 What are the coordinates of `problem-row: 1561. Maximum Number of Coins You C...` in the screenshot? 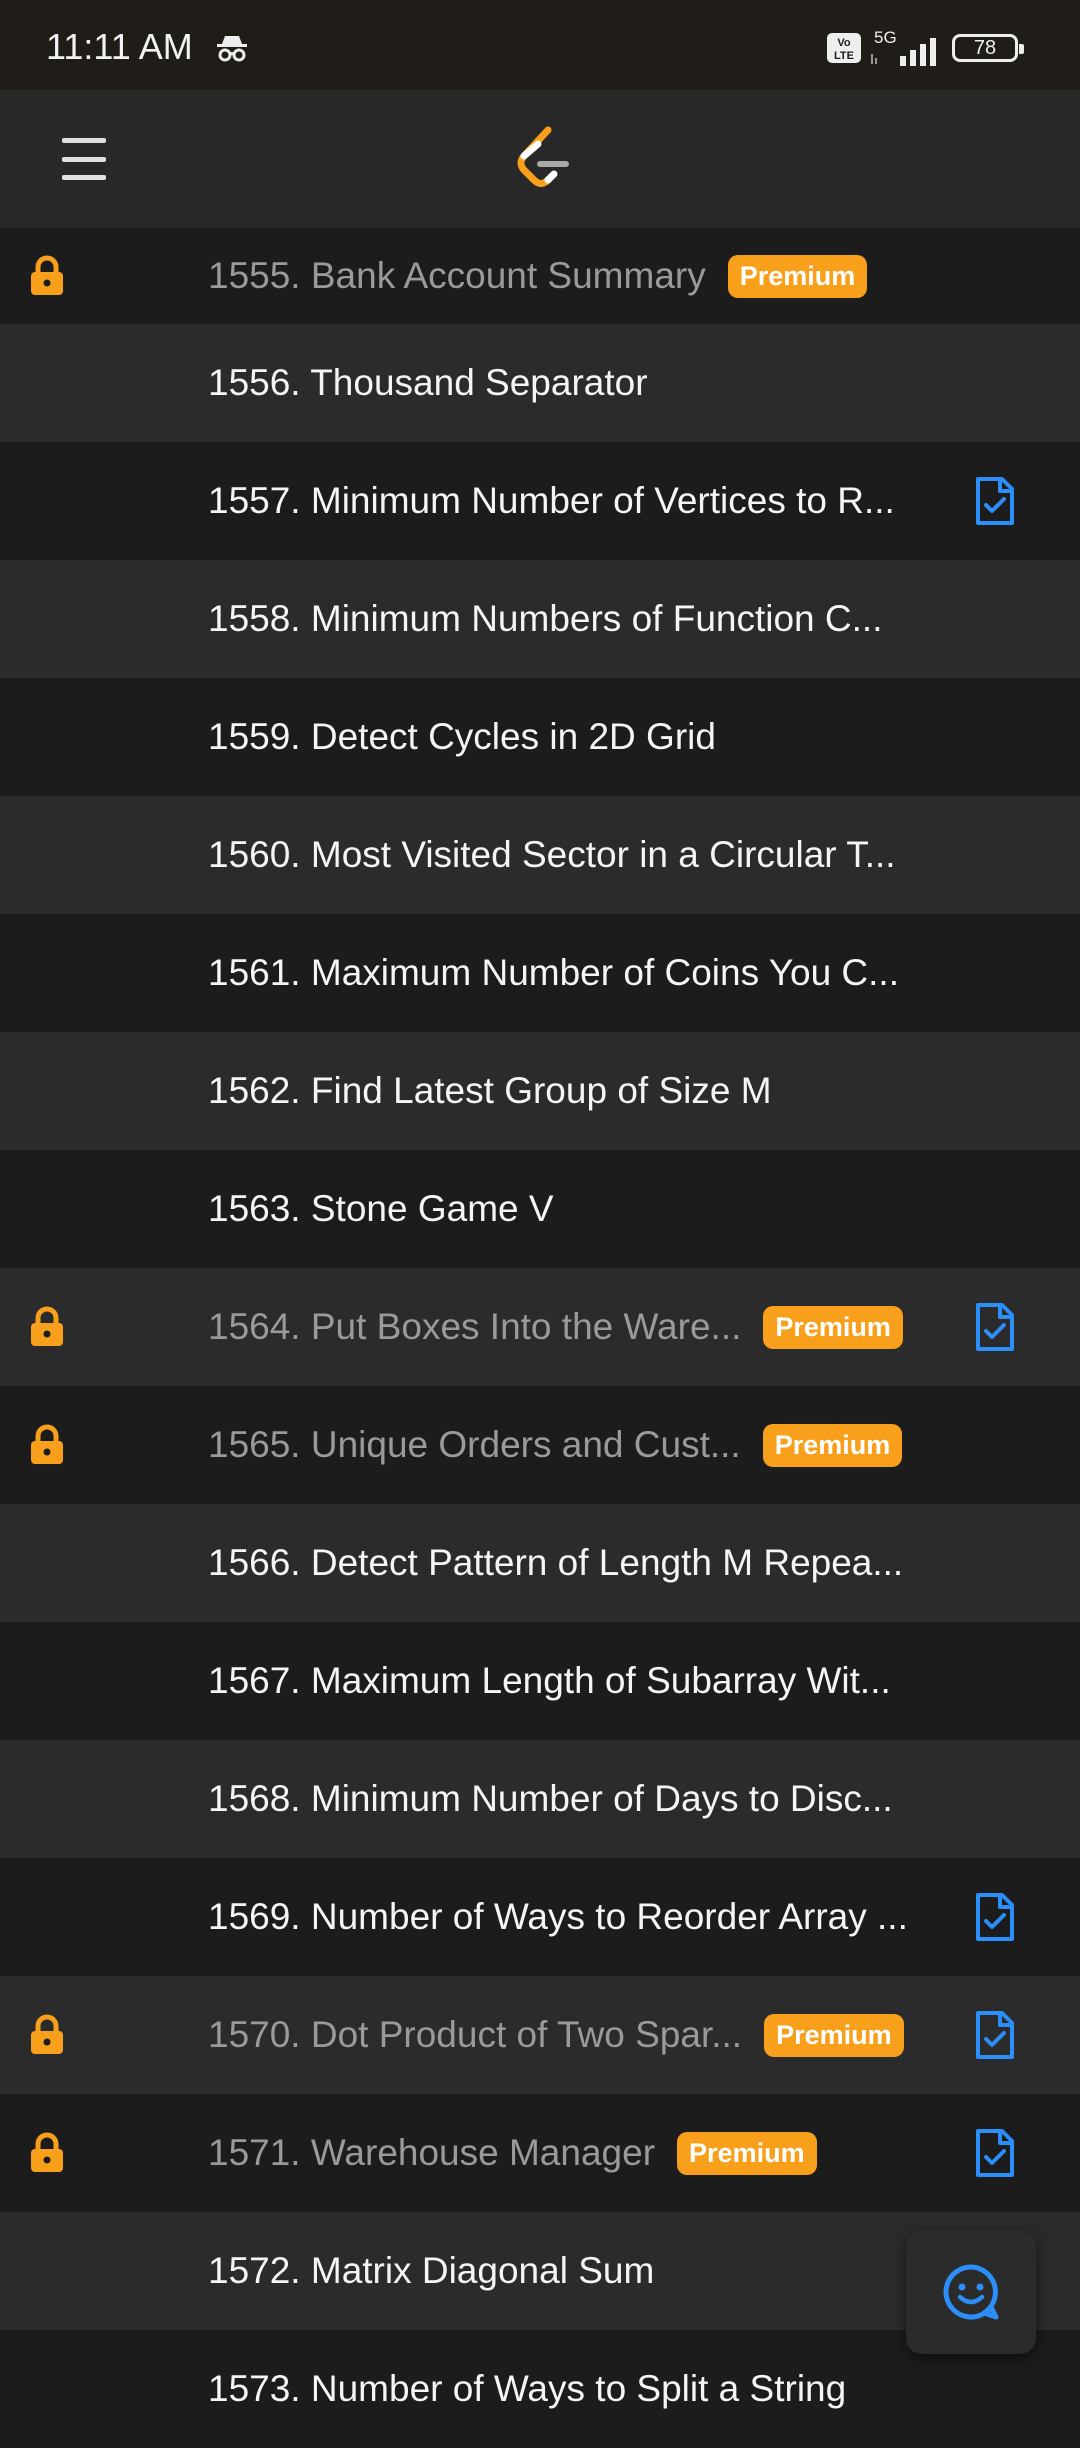 It's located at (540, 973).